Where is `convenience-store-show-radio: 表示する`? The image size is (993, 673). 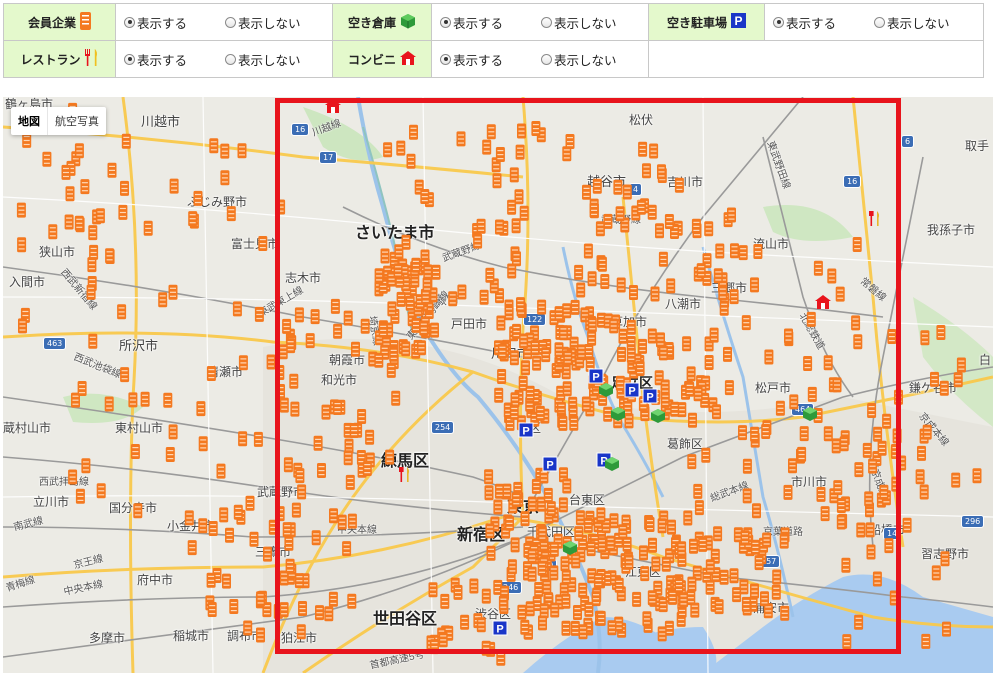
convenience-store-show-radio: 表示する is located at coordinates (471, 59).